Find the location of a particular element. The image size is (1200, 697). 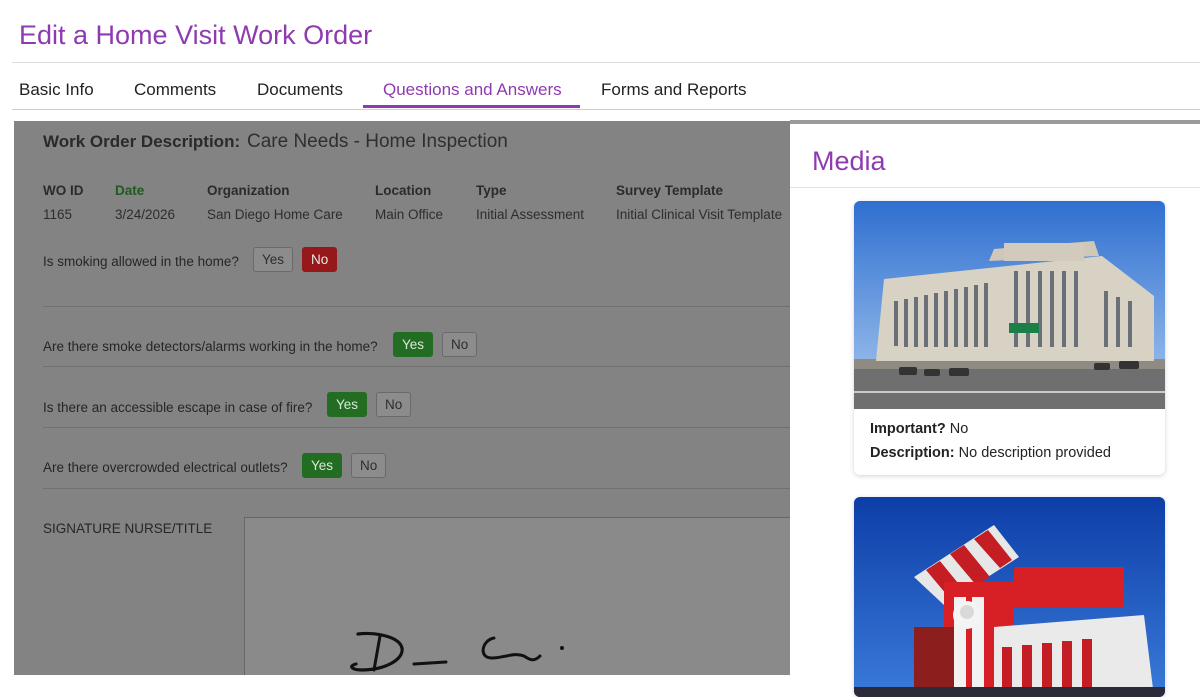

tab-basic-info: Basic Info is located at coordinates (56, 90).